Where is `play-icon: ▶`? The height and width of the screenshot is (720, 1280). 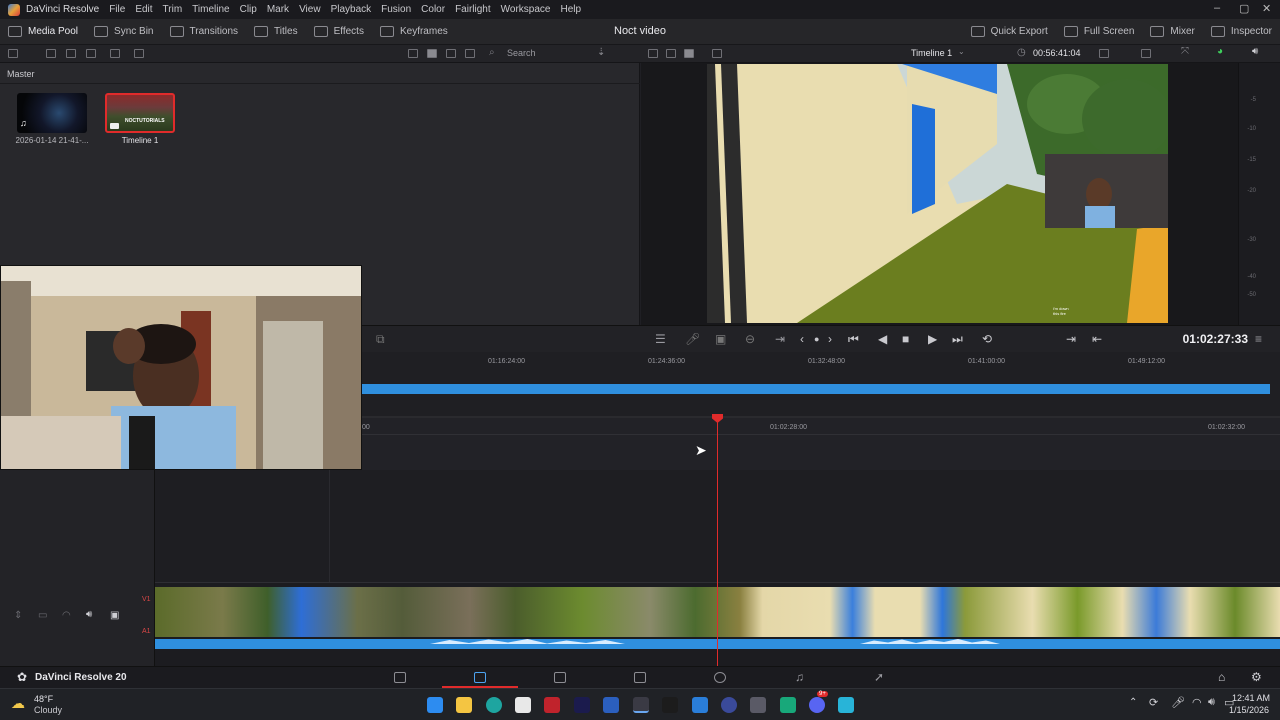 play-icon: ▶ is located at coordinates (932, 339).